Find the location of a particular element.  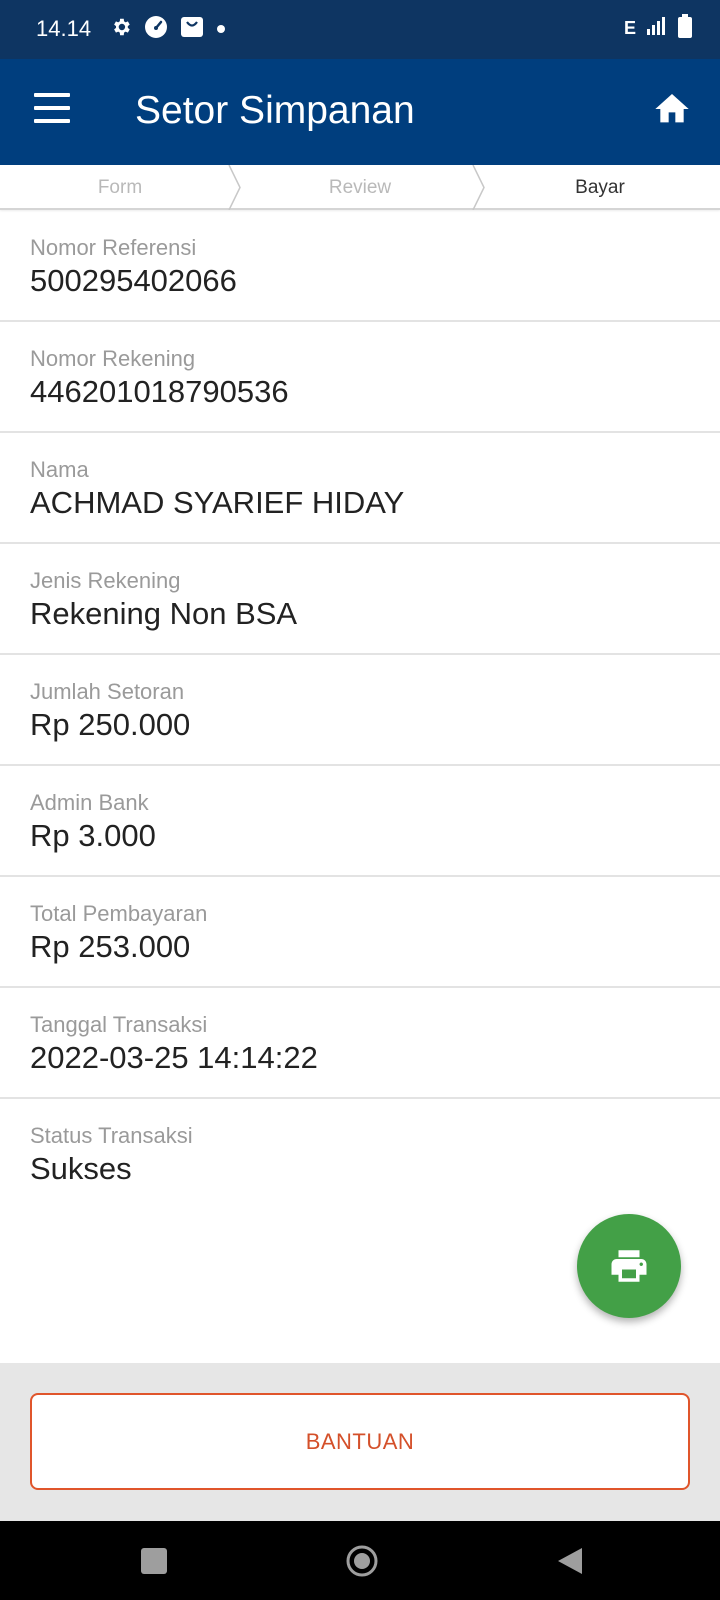

detail-value: 500295402066 is located at coordinates (133, 280).